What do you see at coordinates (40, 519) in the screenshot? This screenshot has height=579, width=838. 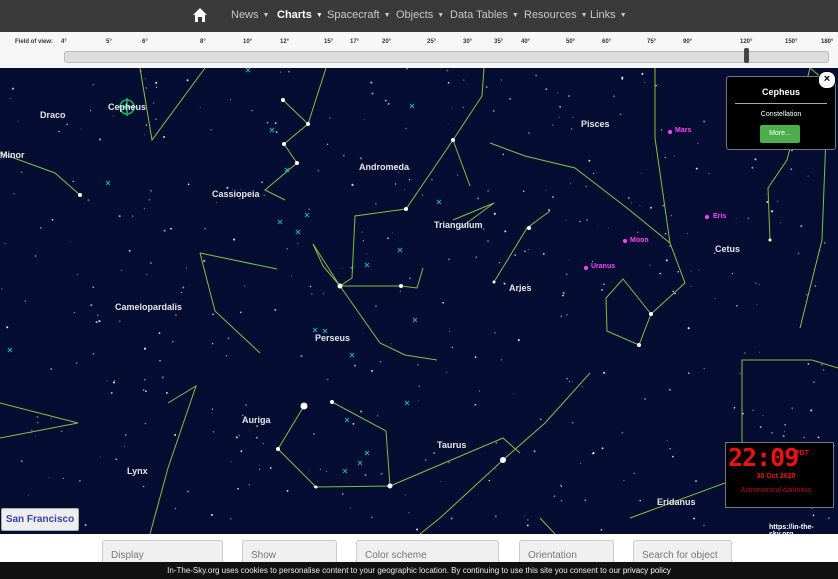 I see `location-button: San Francisco` at bounding box center [40, 519].